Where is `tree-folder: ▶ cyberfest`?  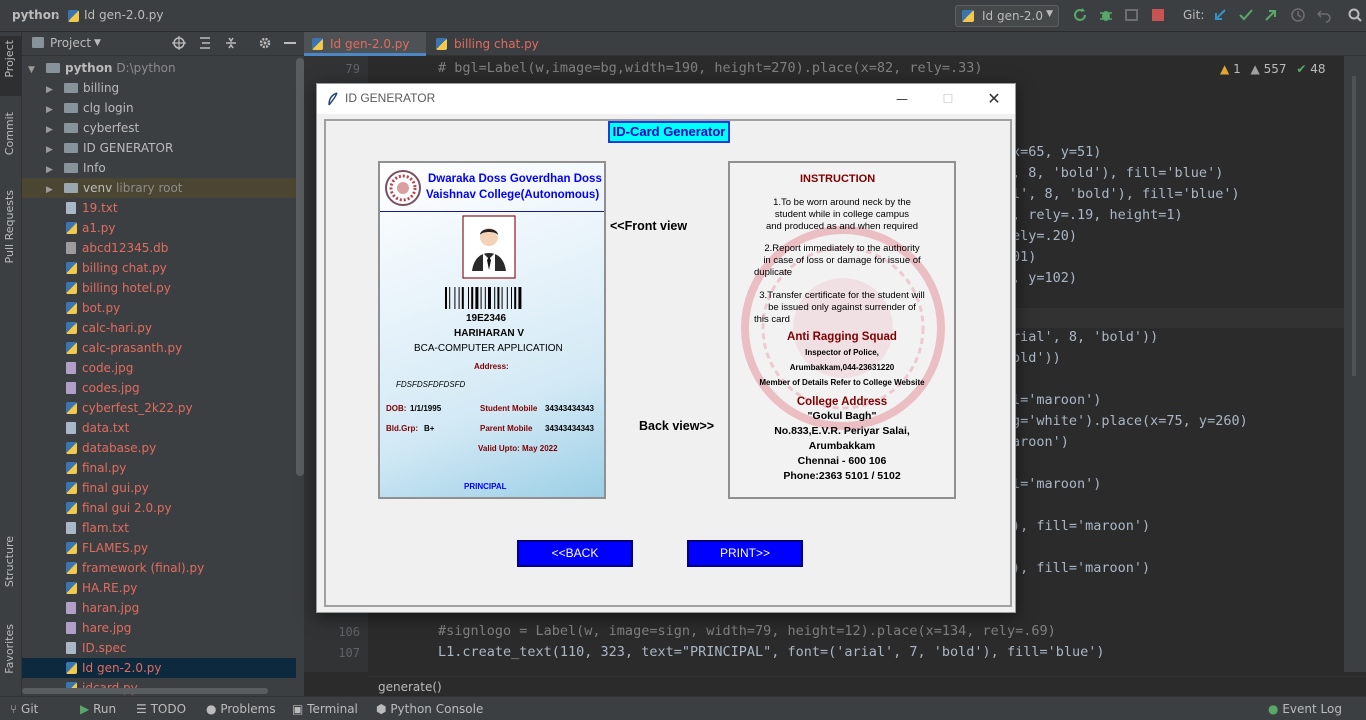 tree-folder: ▶ cyberfest is located at coordinates (159, 128).